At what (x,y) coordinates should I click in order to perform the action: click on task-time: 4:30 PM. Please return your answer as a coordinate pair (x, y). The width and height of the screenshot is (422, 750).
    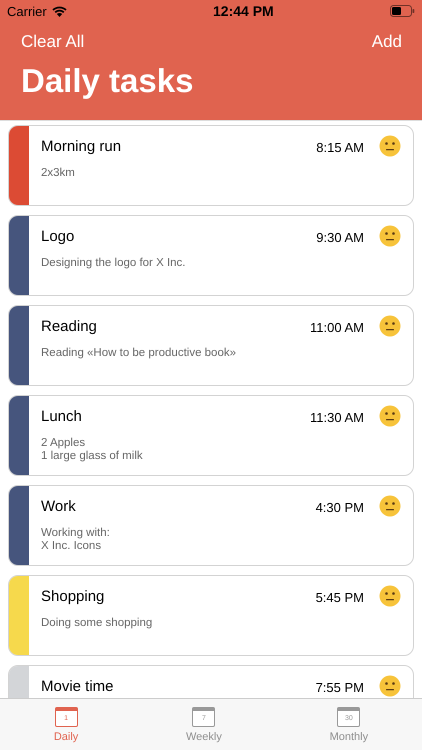
    Looking at the image, I should click on (340, 507).